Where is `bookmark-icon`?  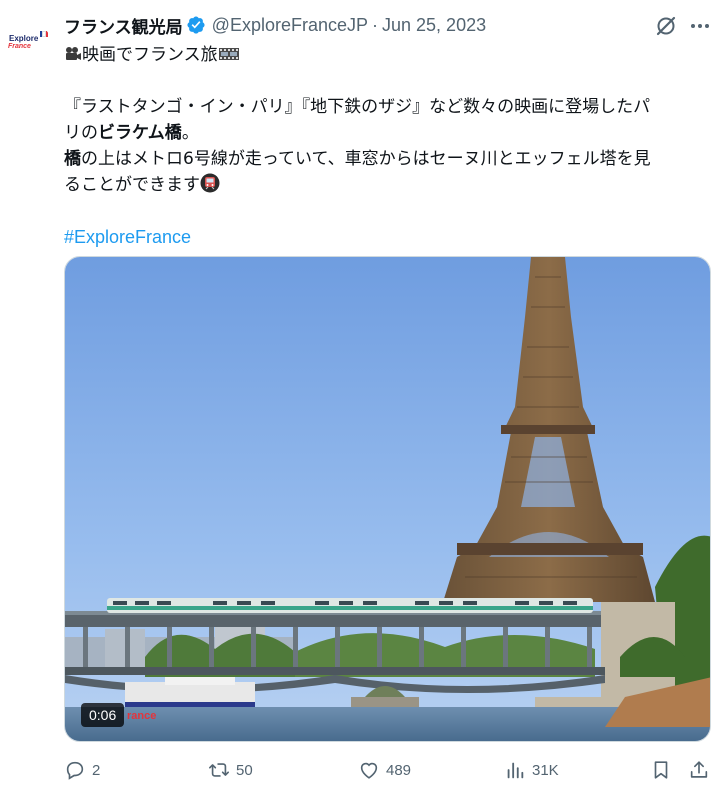 bookmark-icon is located at coordinates (661, 770).